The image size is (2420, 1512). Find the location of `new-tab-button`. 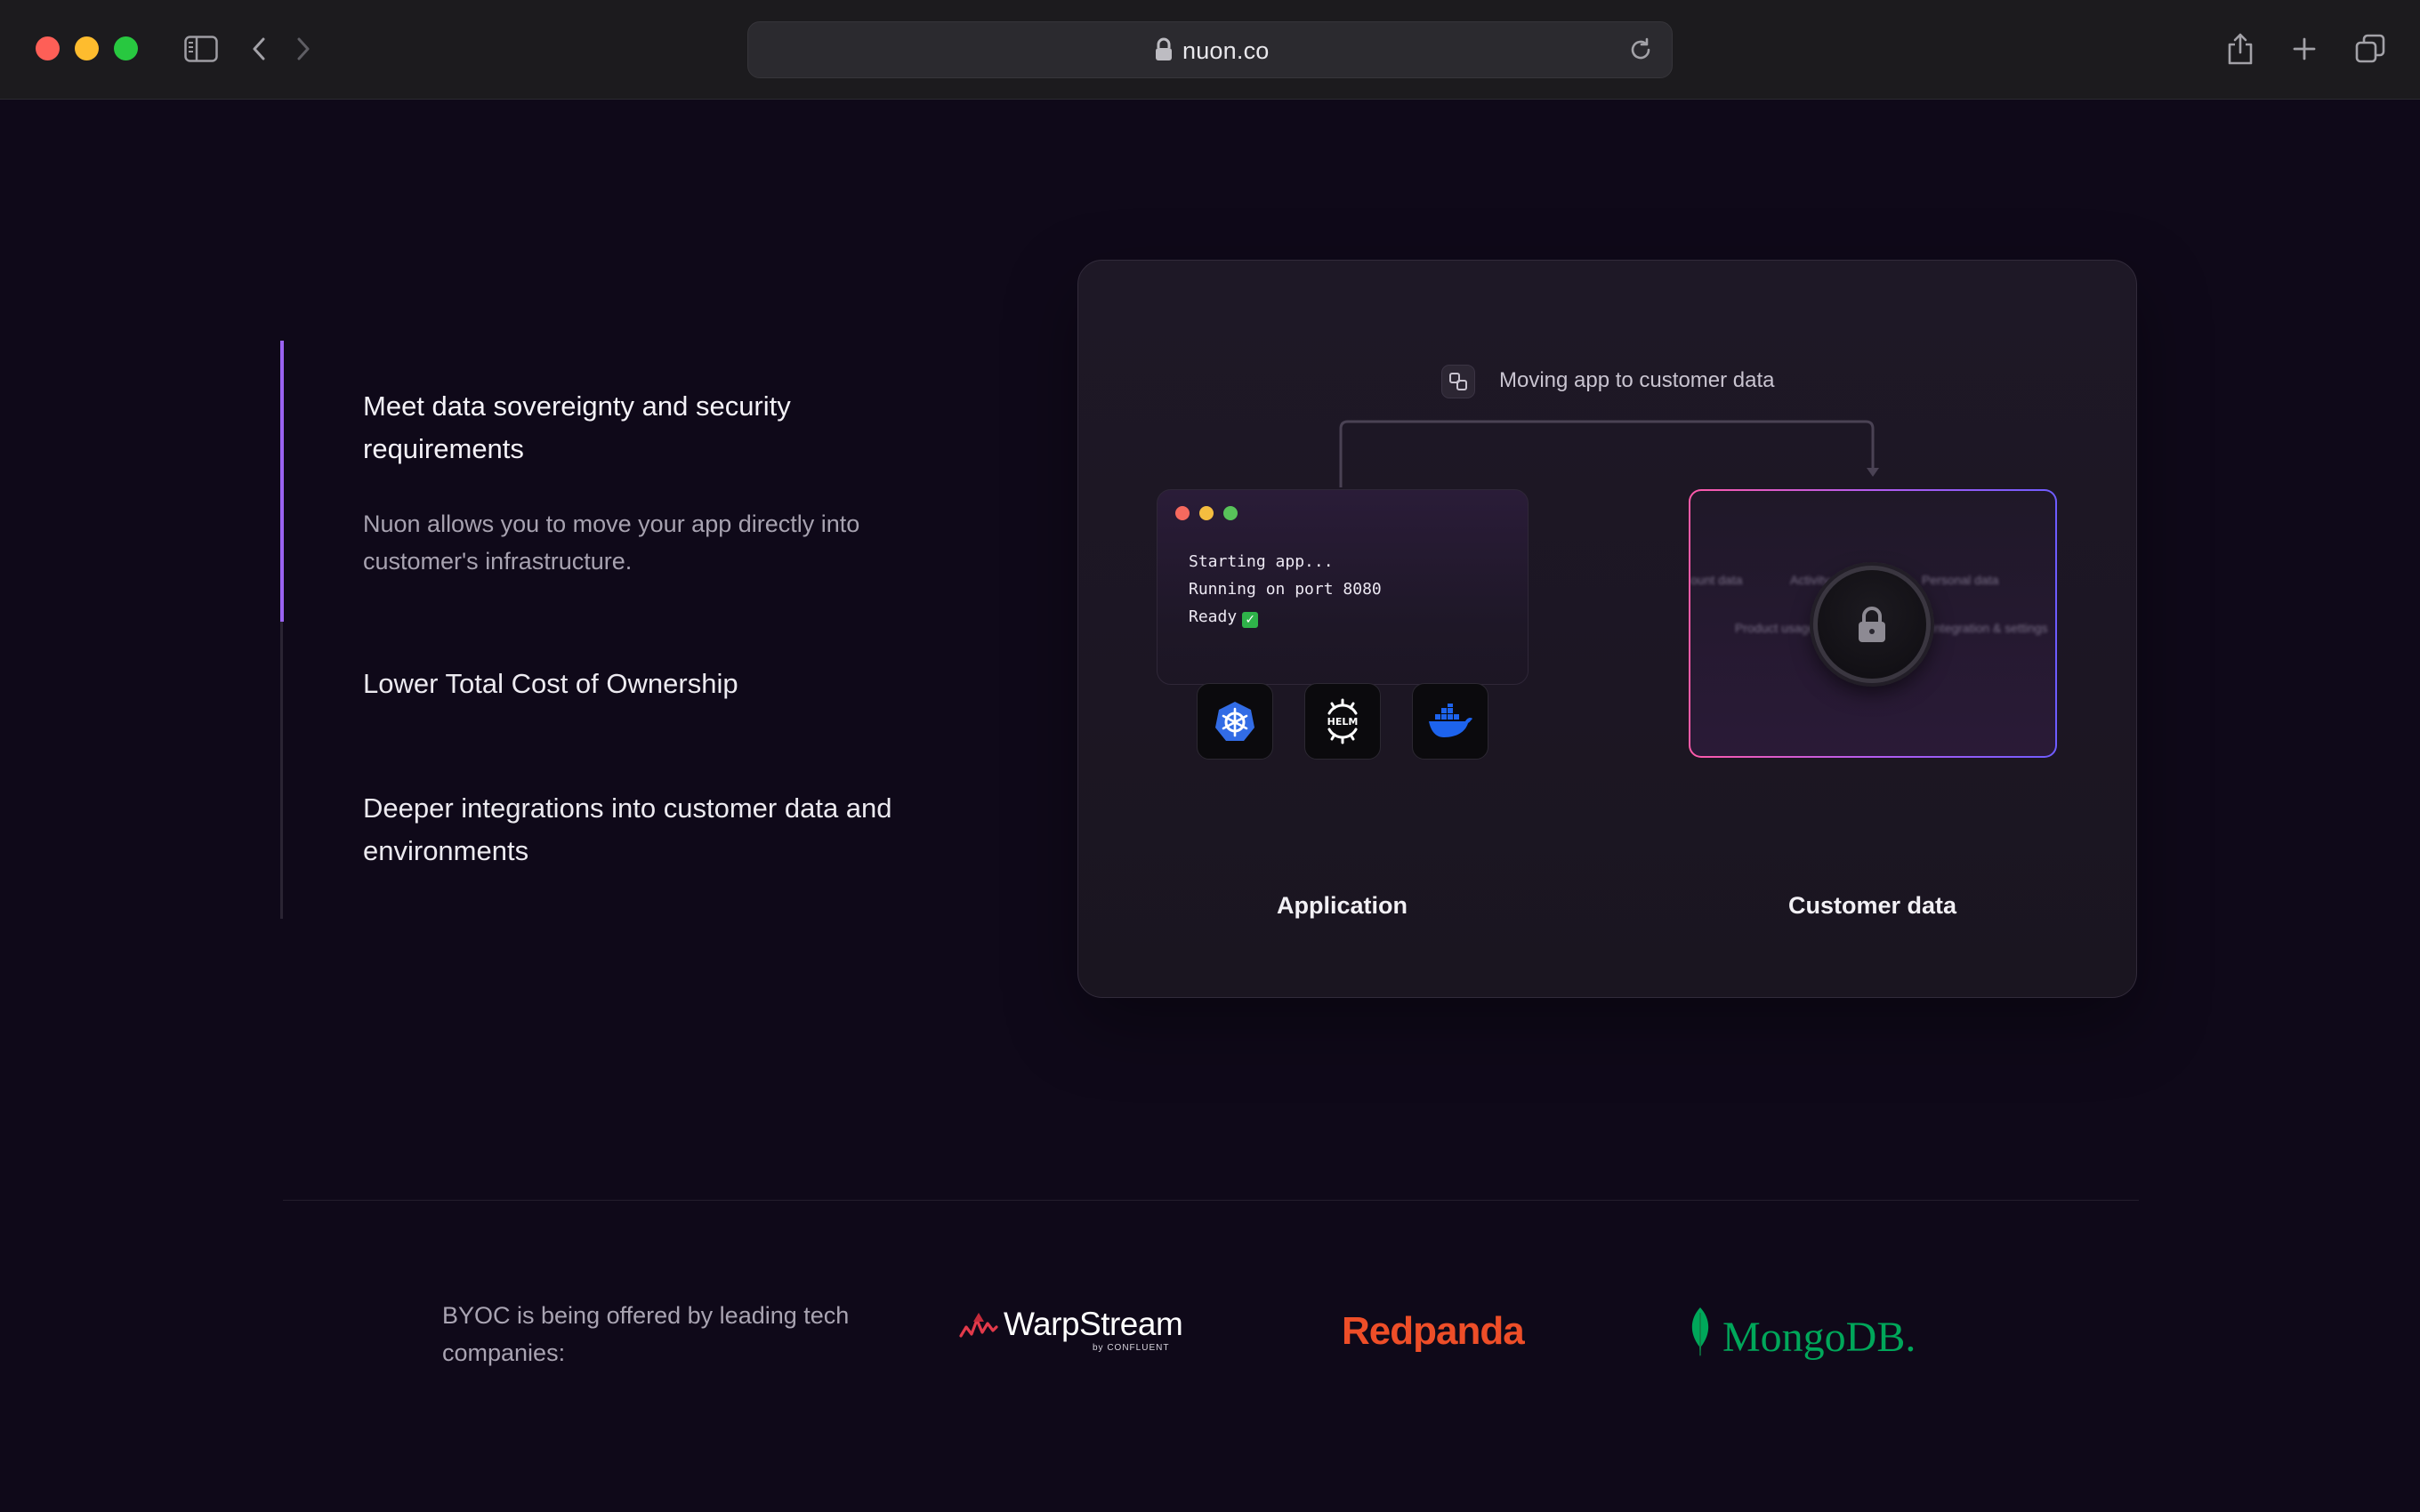

new-tab-button is located at coordinates (2304, 49).